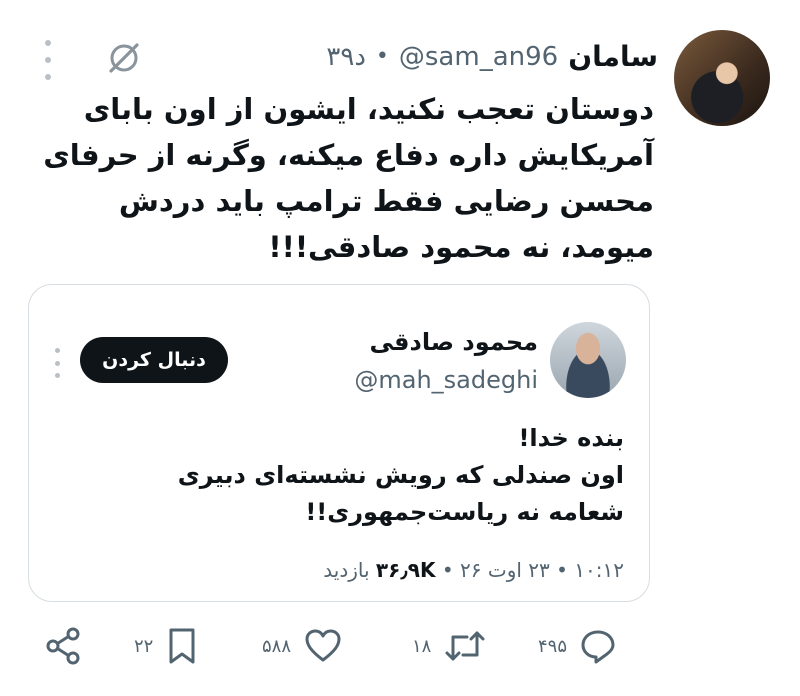  Describe the element at coordinates (182, 646) in the screenshot. I see `bookmark-icon` at that location.